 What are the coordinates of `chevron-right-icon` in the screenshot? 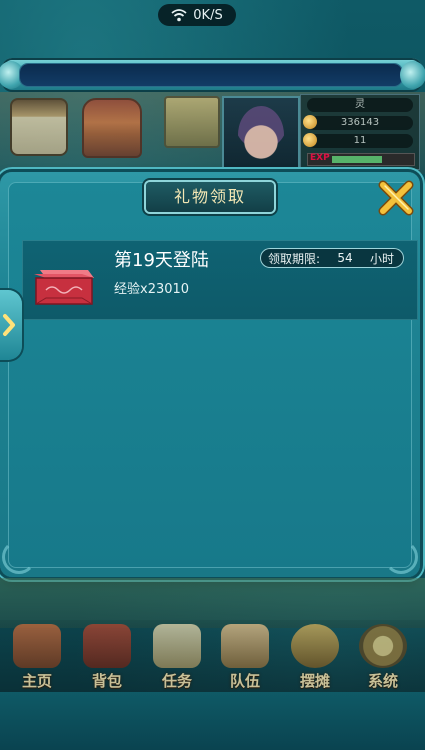 It's located at (9, 325).